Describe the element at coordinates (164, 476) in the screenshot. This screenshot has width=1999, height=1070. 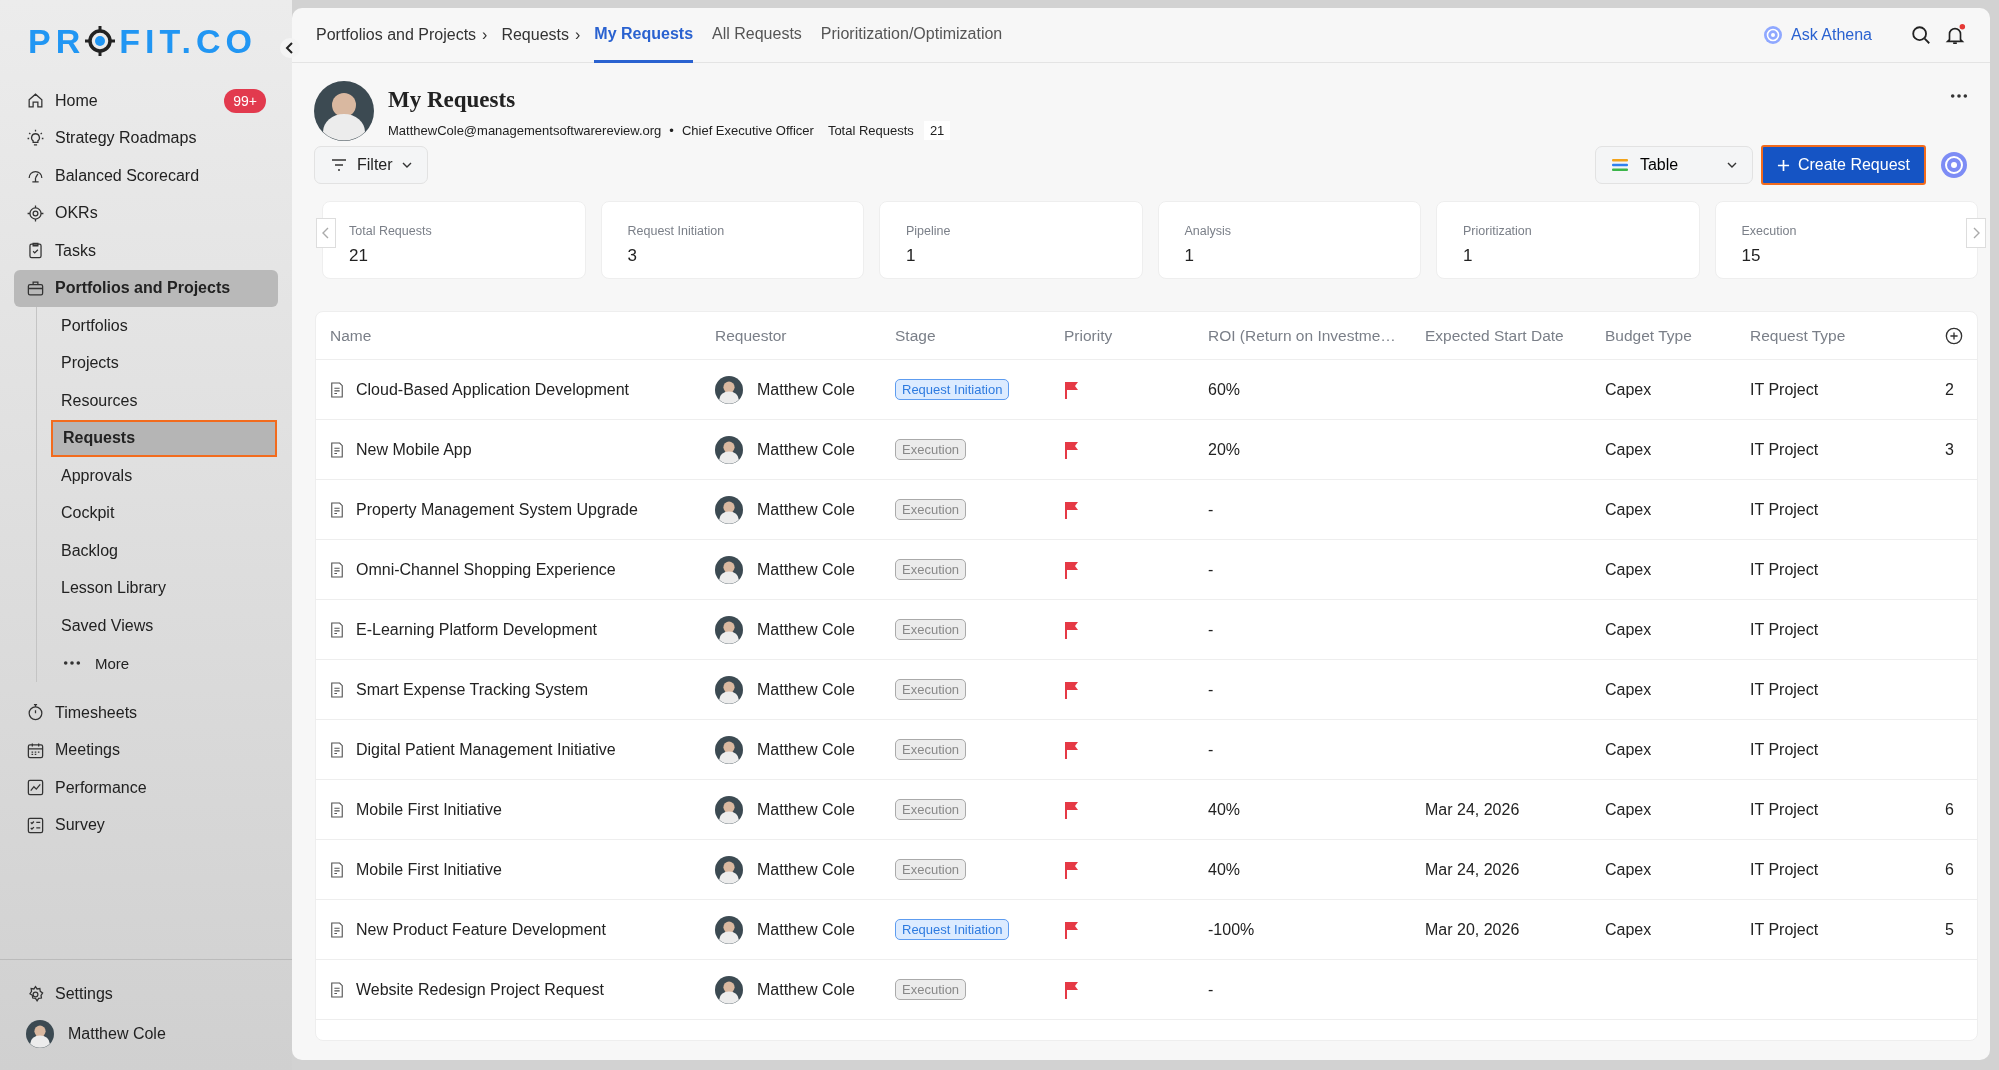
I see `sidebar-subitem: Approvals` at that location.